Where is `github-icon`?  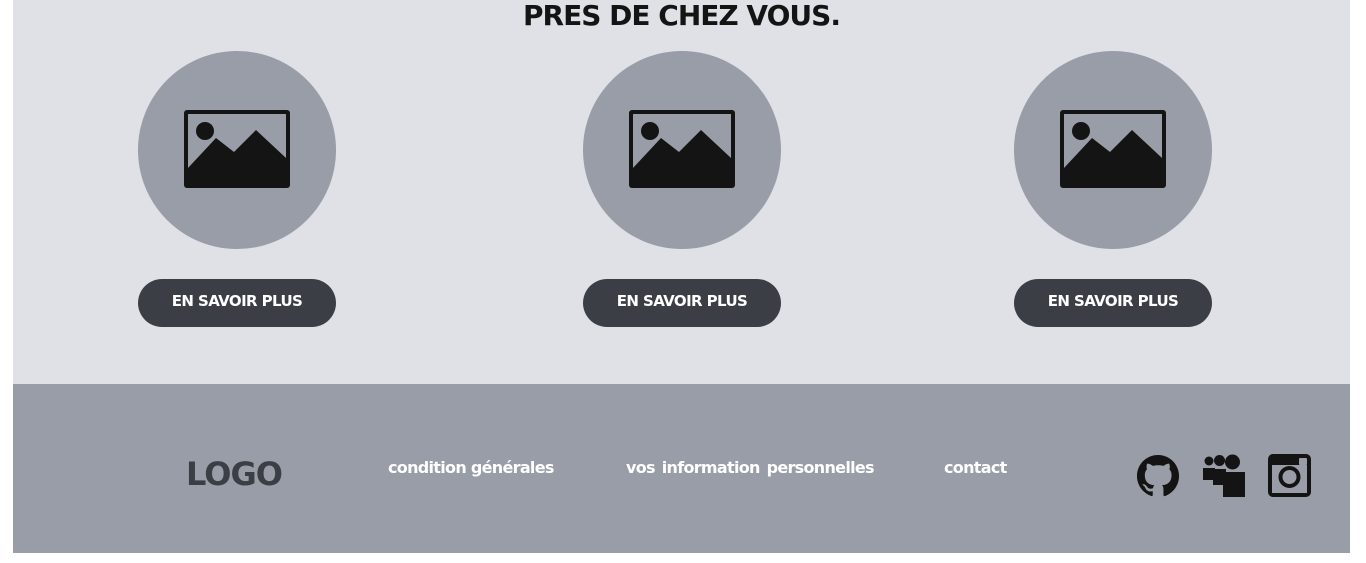
github-icon is located at coordinates (1158, 475).